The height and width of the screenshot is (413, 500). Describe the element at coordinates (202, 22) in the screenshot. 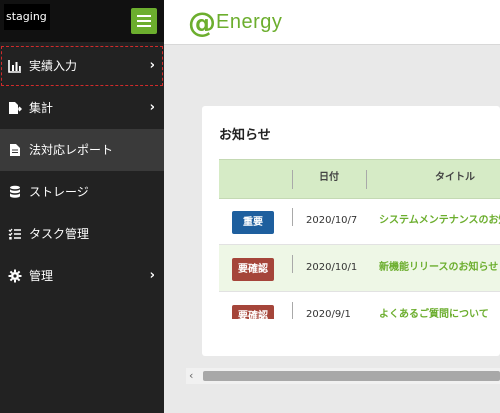

I see `logo-mark: @` at that location.